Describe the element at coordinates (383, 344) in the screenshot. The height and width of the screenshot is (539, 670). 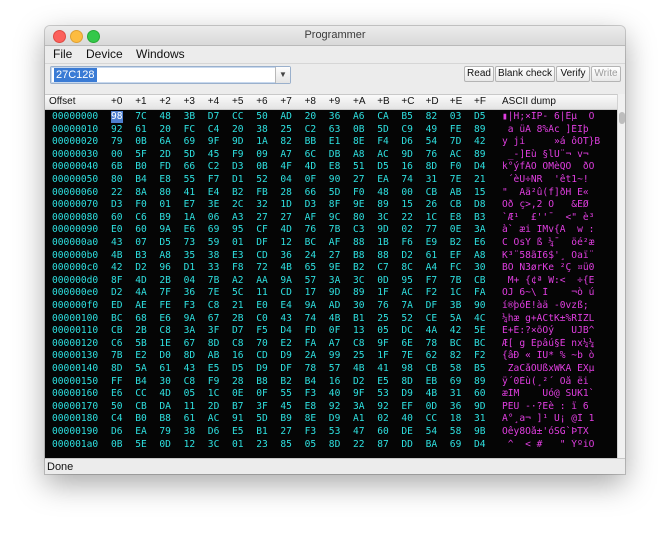
I see `hex-byte-cell: 9F` at that location.